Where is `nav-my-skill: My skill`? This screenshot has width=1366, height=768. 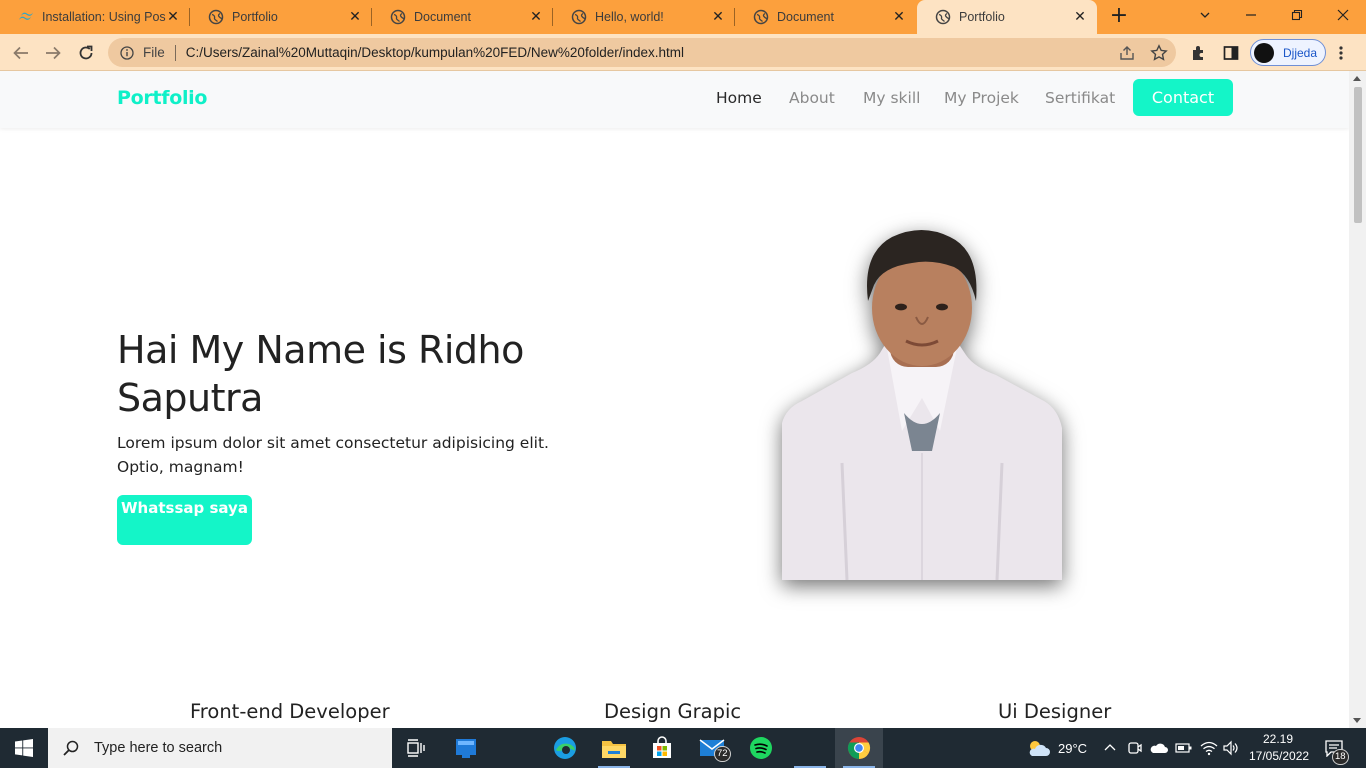 nav-my-skill: My skill is located at coordinates (891, 98).